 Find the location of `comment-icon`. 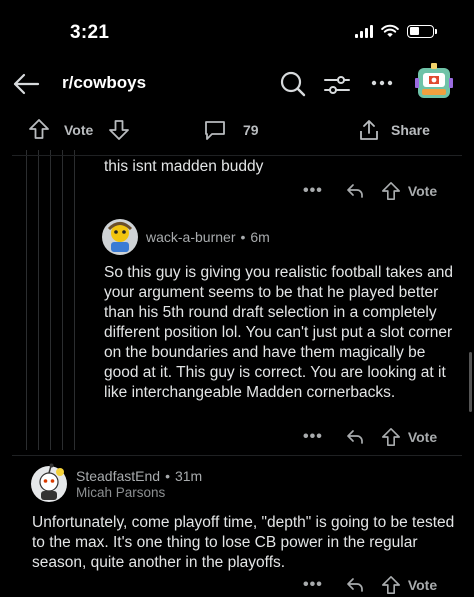

comment-icon is located at coordinates (215, 130).